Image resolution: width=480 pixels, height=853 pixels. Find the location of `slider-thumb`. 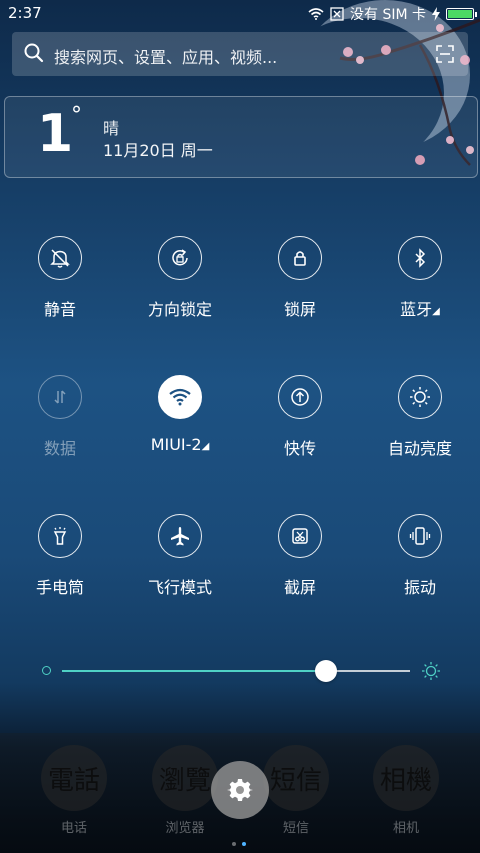

slider-thumb is located at coordinates (326, 671).